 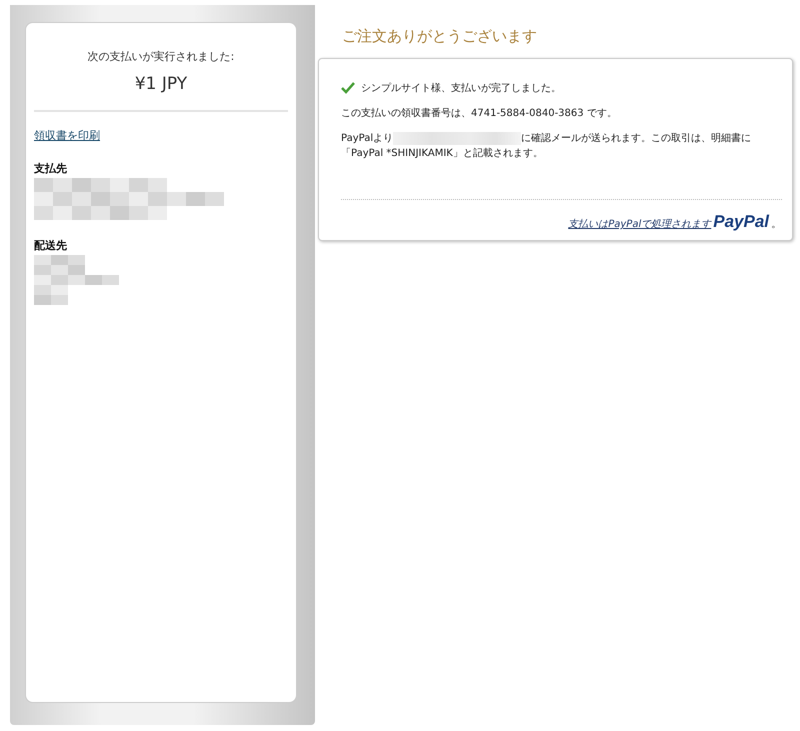 I want to click on period-mark: 。, so click(x=776, y=223).